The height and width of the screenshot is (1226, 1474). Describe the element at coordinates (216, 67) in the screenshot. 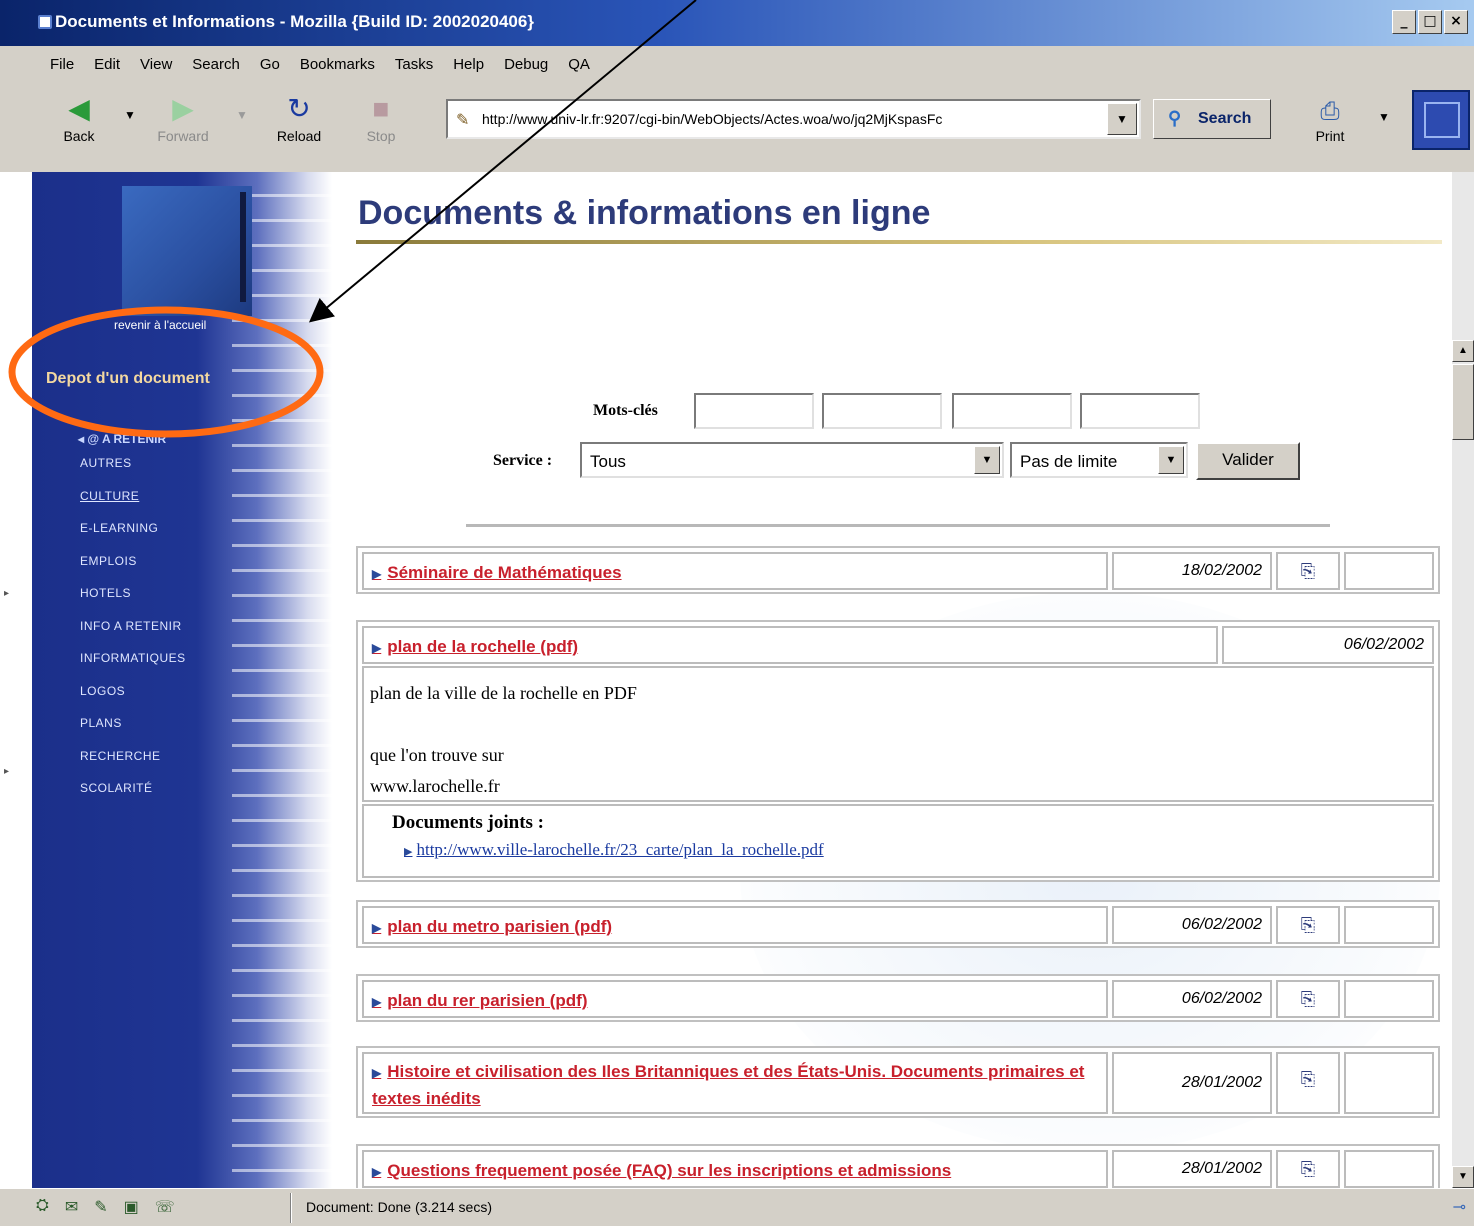

I see `menu-search: Search` at that location.